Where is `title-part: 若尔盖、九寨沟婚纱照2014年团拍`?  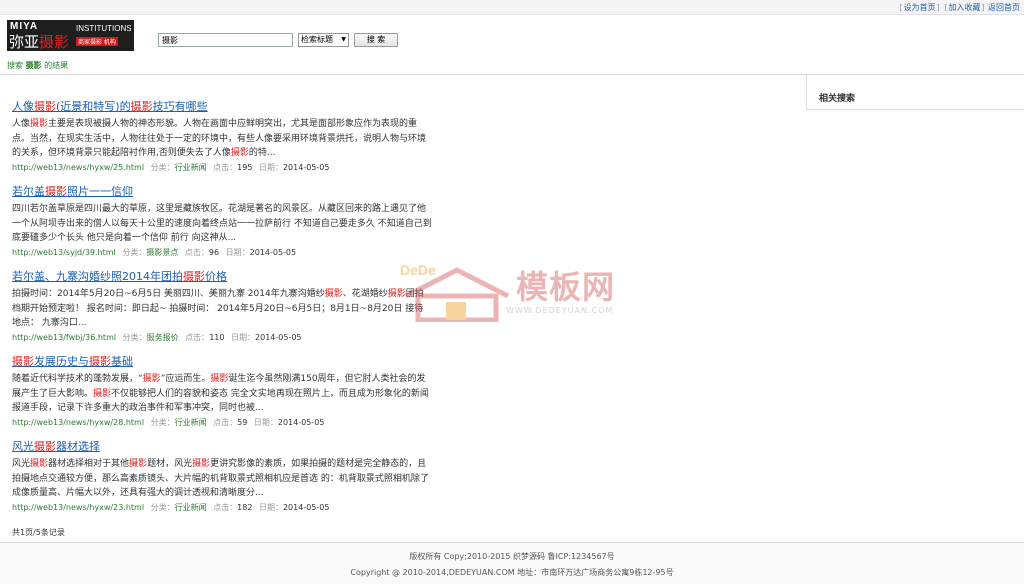 title-part: 若尔盖、九寨沟婚纱照2014年团拍 is located at coordinates (97, 276).